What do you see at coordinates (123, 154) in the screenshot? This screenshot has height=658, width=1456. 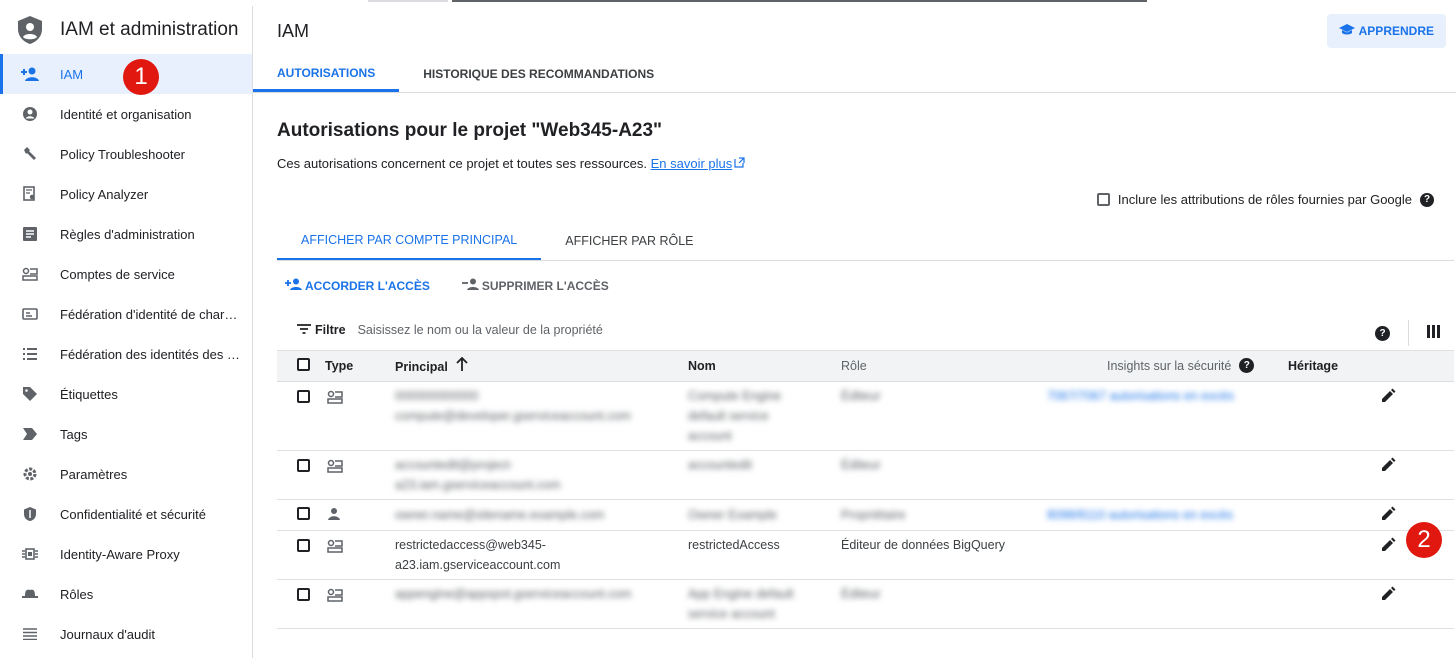 I see `sidebar-item-label: Policy Troubleshooter` at bounding box center [123, 154].